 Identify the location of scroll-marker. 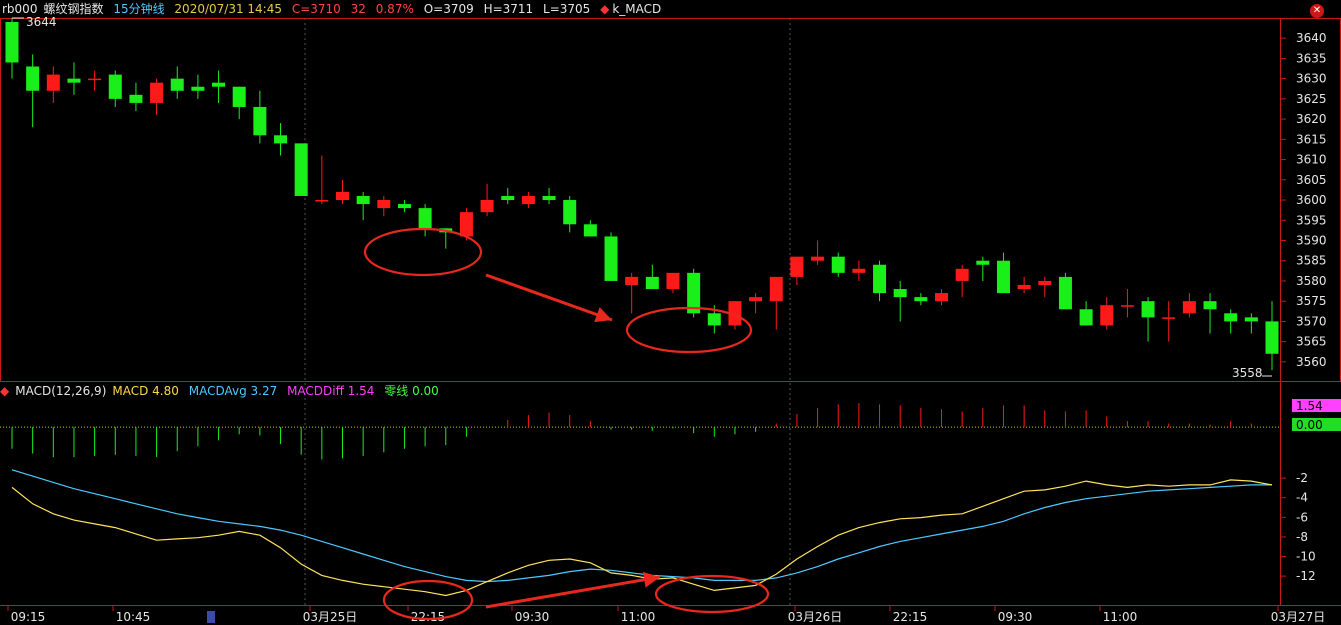
(211, 617).